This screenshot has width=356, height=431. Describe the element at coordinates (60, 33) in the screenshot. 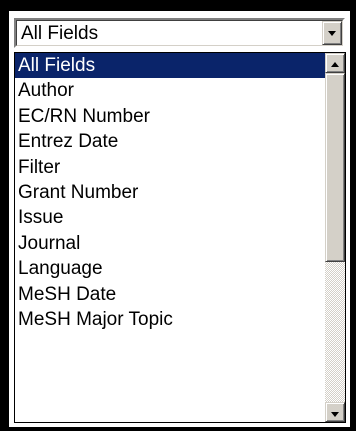

I see `field-select-value: All Fields` at that location.